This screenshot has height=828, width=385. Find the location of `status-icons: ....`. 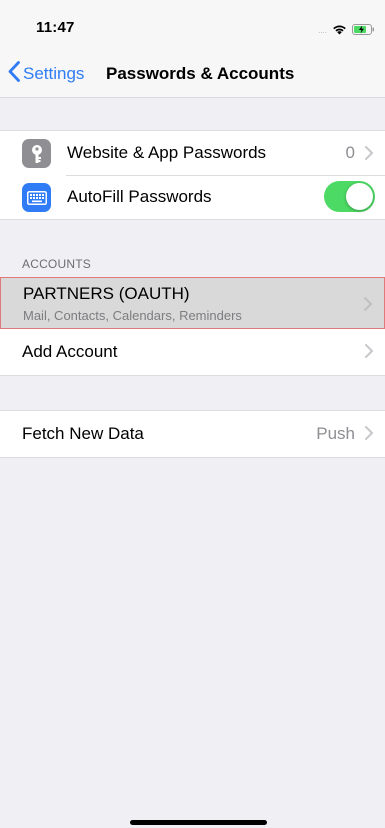

status-icons: .... is located at coordinates (346, 31).